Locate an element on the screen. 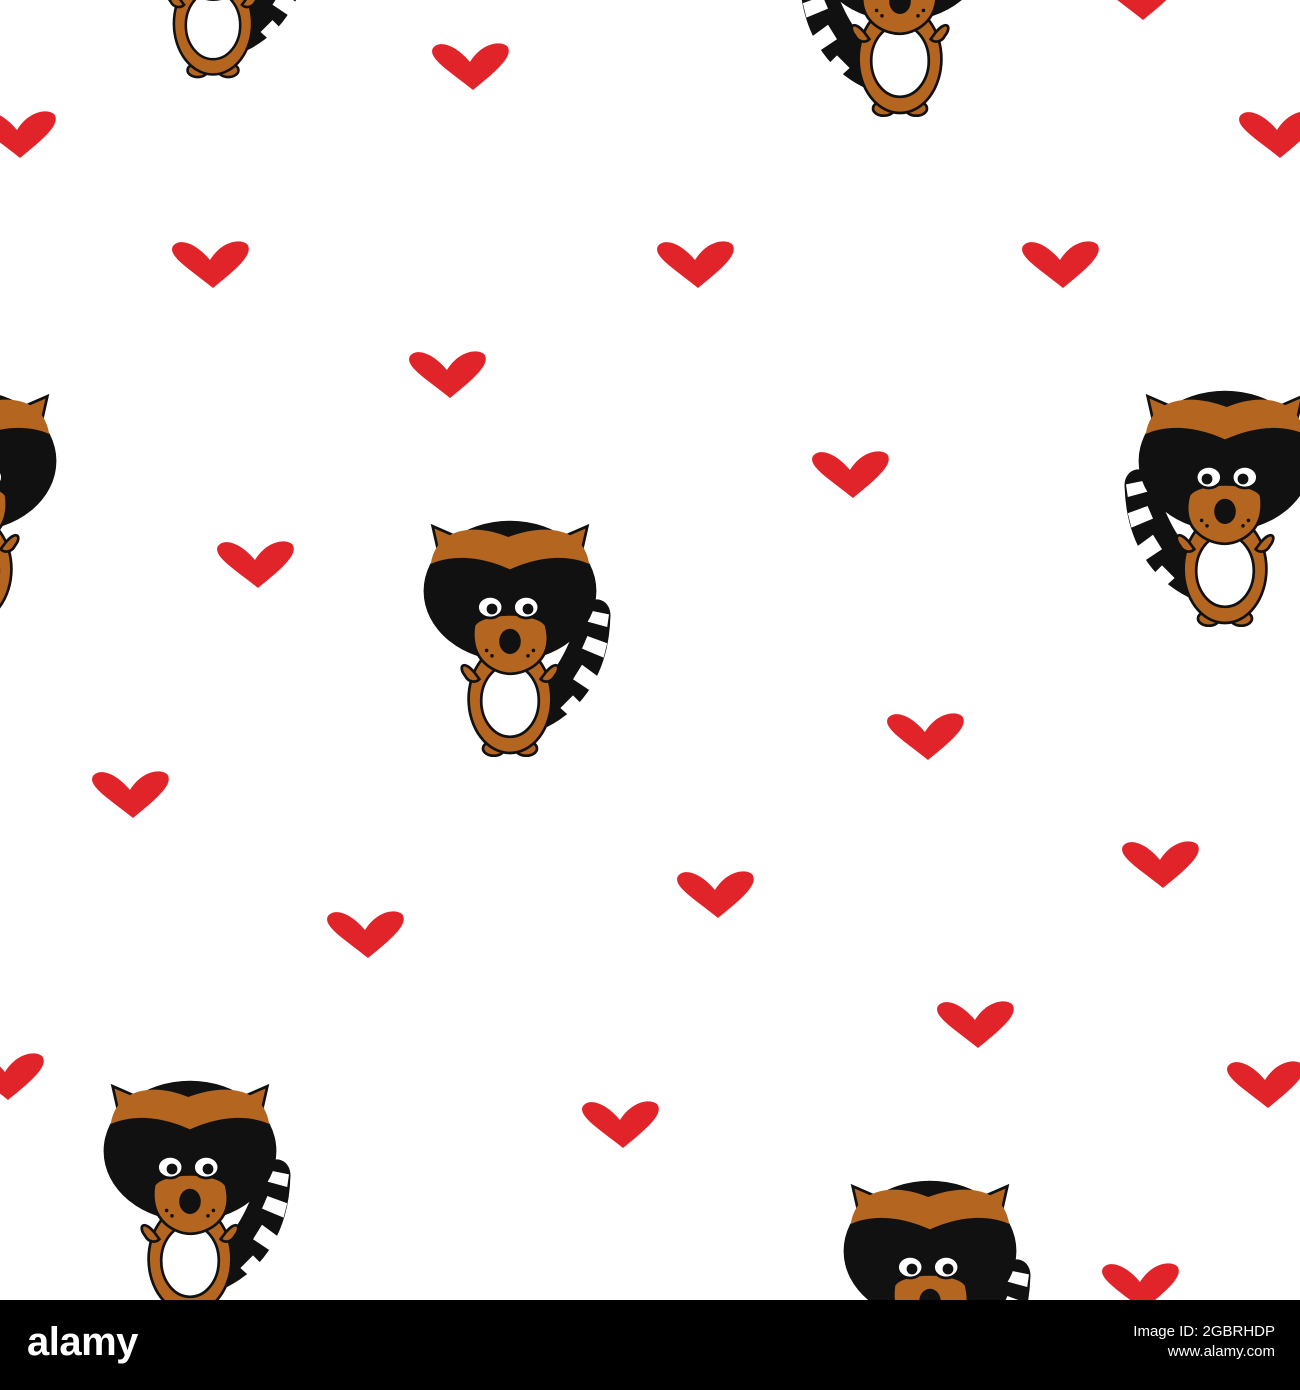  raccoon-bottom-left is located at coordinates (196, 1189).